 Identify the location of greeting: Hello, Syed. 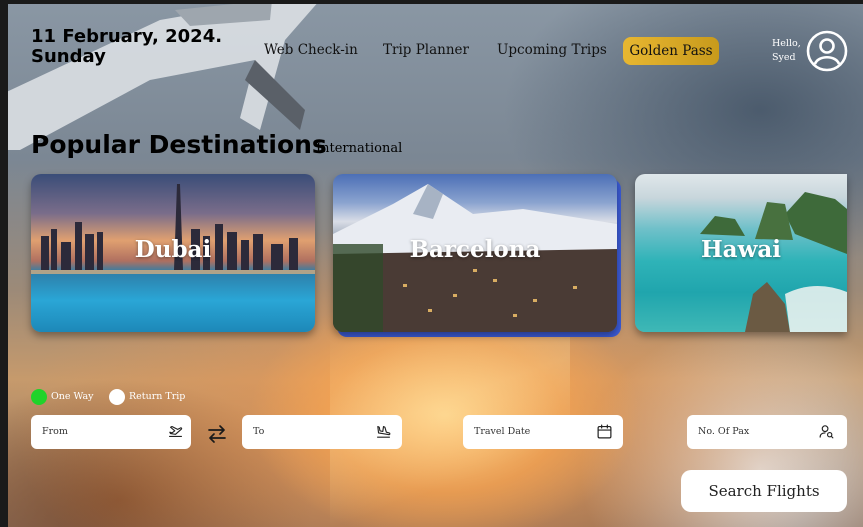
(786, 51).